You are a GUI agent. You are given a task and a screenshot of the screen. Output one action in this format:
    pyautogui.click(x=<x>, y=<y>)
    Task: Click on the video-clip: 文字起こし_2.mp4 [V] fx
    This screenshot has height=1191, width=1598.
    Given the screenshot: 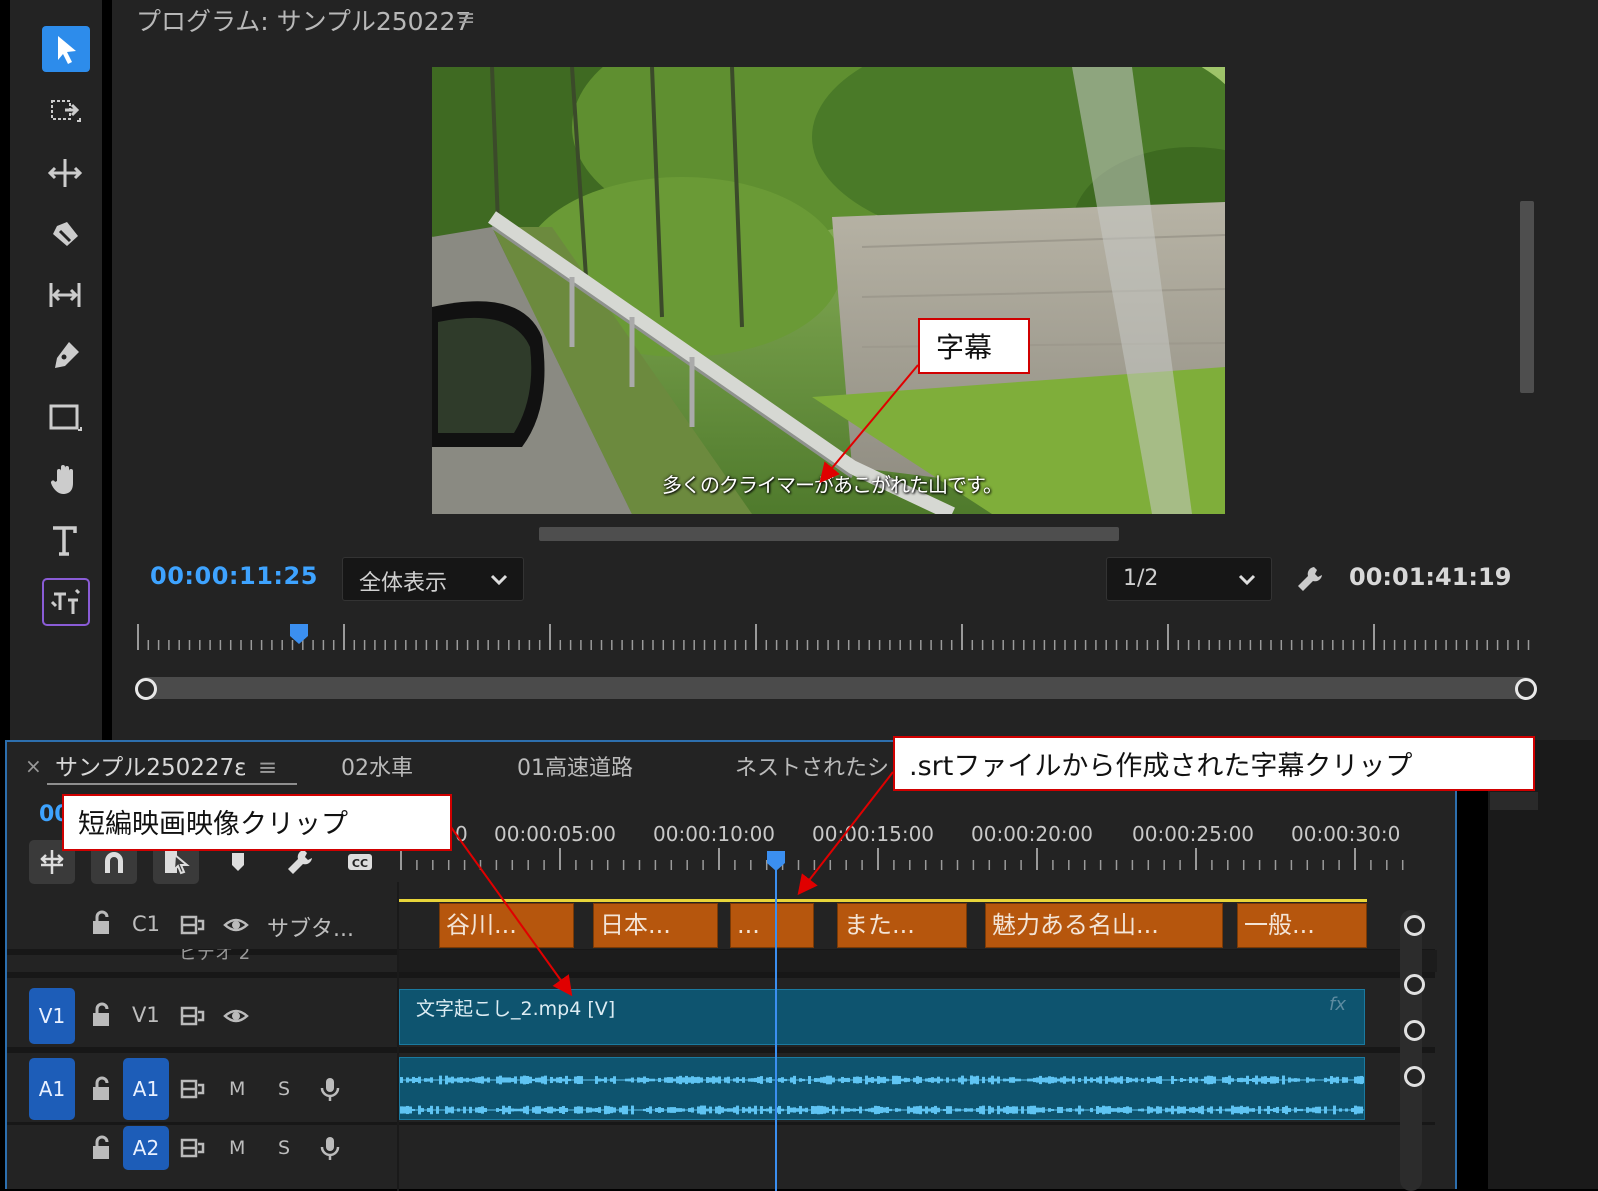 What is the action you would take?
    pyautogui.click(x=882, y=1017)
    